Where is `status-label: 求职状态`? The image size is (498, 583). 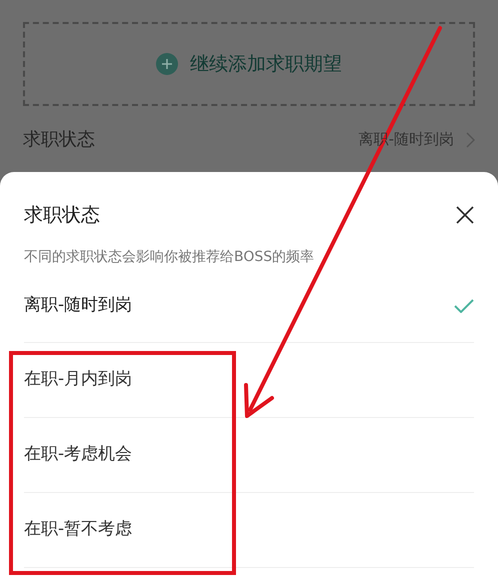 status-label: 求职状态 is located at coordinates (59, 140).